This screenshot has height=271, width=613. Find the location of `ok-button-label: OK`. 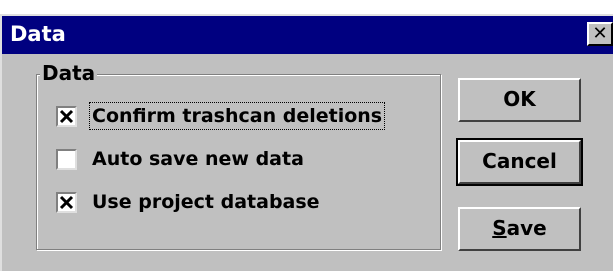

ok-button-label: OK is located at coordinates (519, 99).